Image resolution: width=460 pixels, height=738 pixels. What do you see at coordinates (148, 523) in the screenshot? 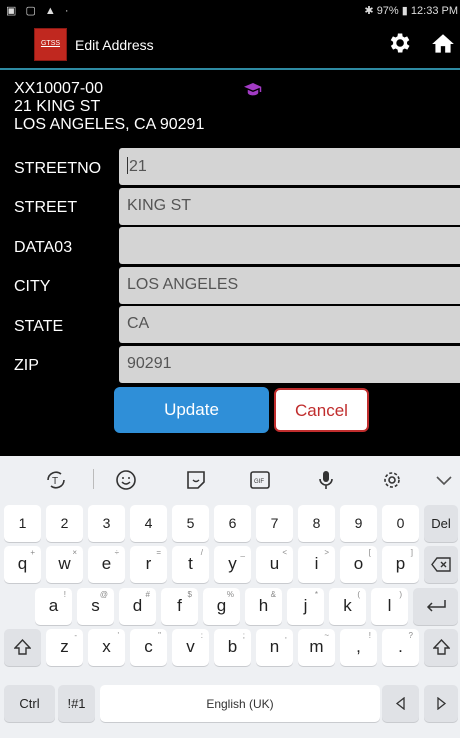
I see `key-4: 4` at bounding box center [148, 523].